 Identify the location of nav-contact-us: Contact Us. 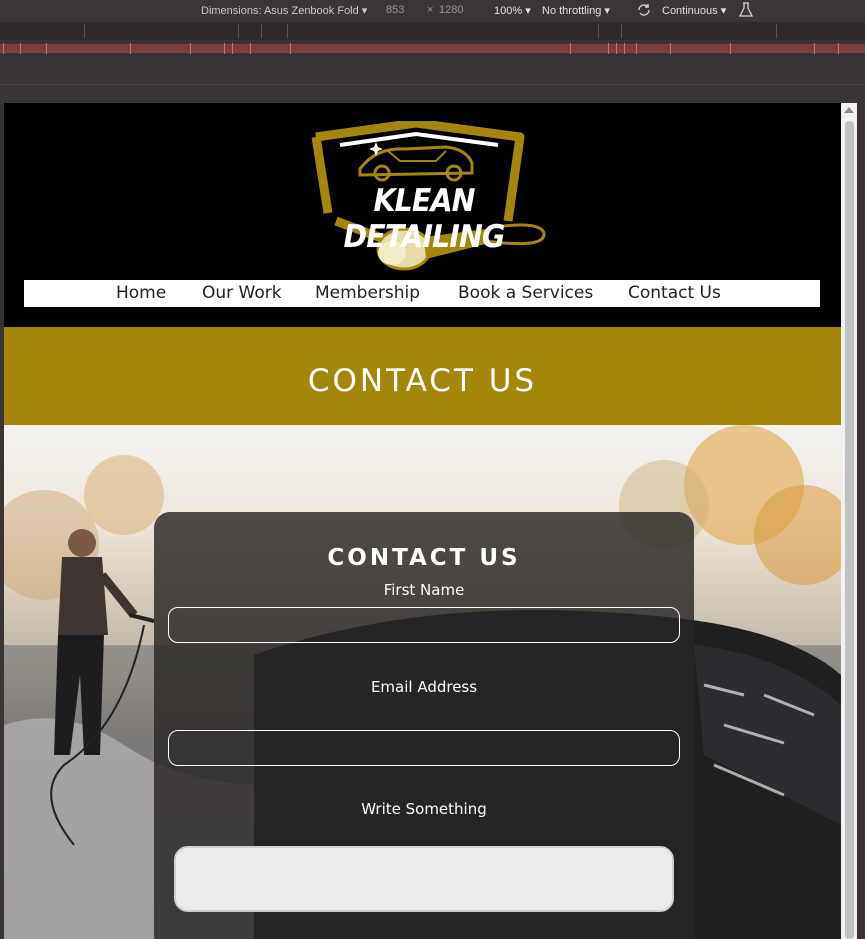
(674, 293).